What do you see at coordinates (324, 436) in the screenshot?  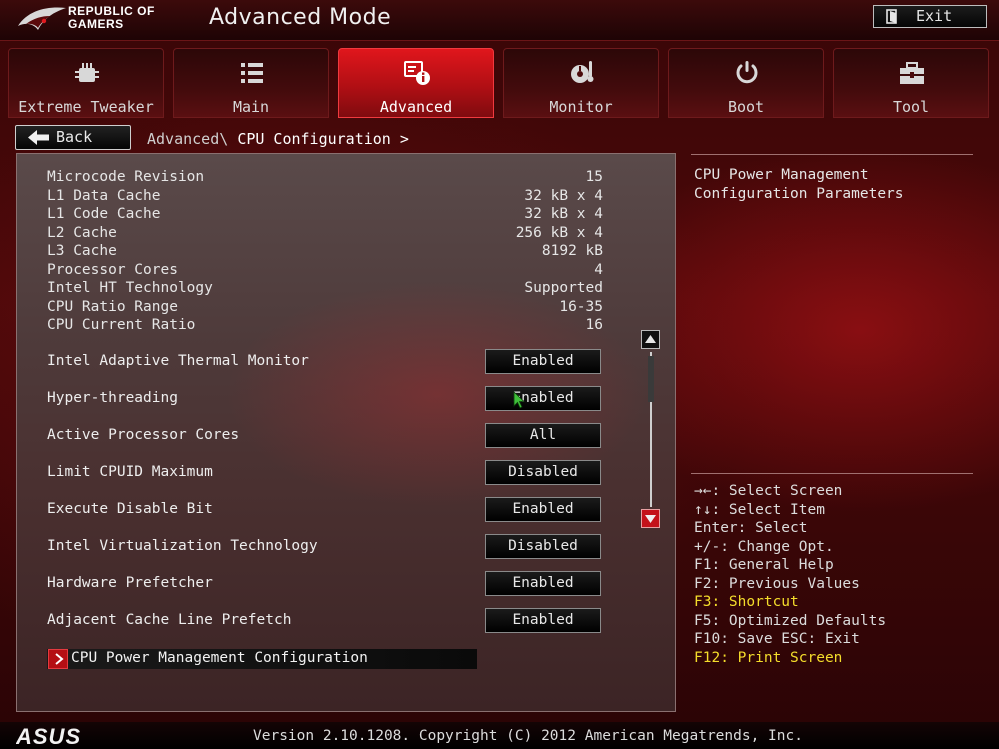 I see `option-row: Active Processor Cores All` at bounding box center [324, 436].